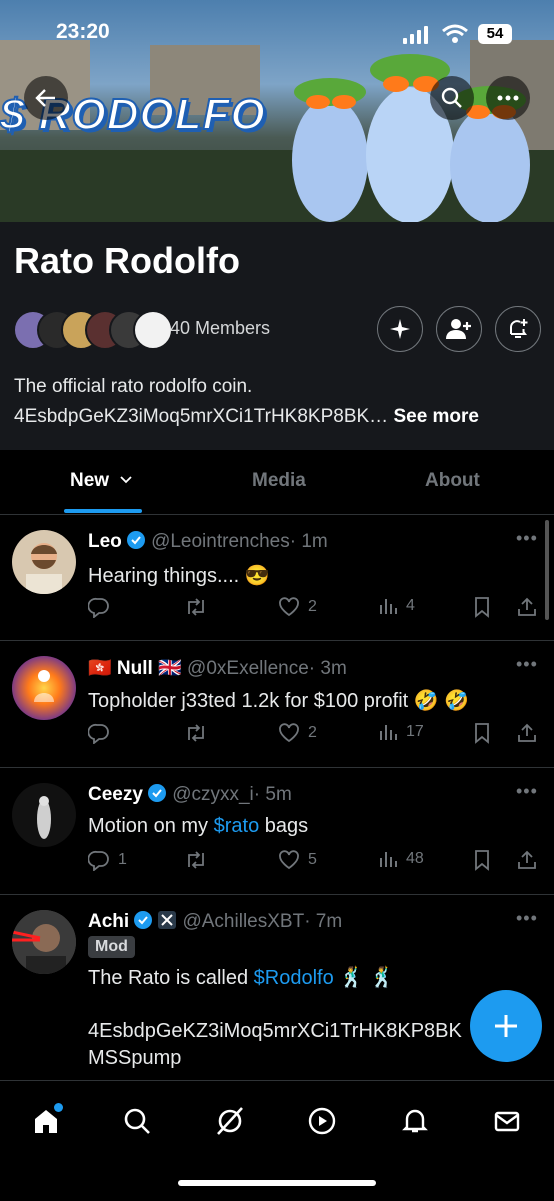 This screenshot has width=554, height=1201. What do you see at coordinates (401, 732) in the screenshot?
I see `views-button: 17` at bounding box center [401, 732].